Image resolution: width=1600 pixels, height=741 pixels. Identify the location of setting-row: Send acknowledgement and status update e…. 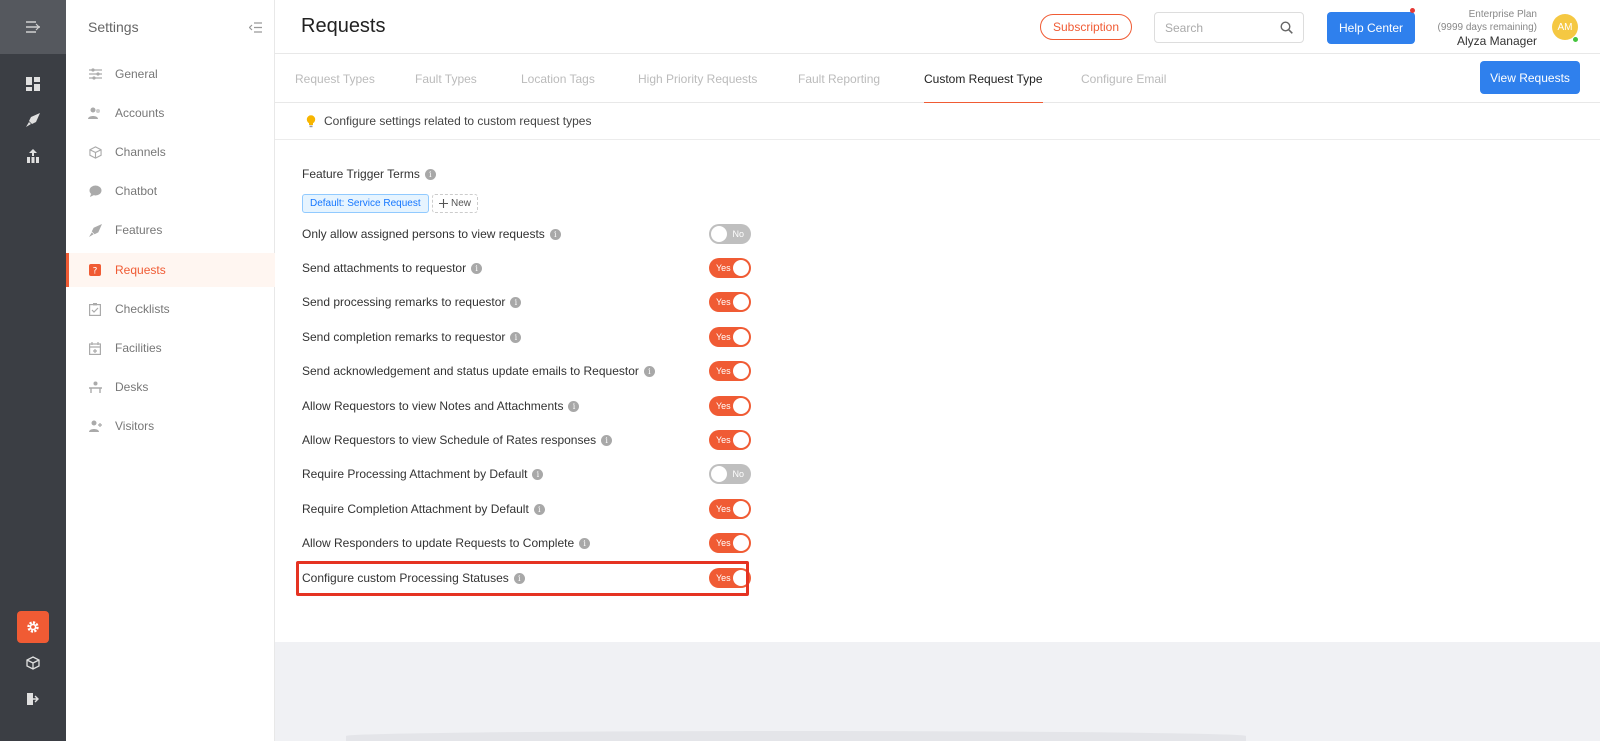
(526, 371).